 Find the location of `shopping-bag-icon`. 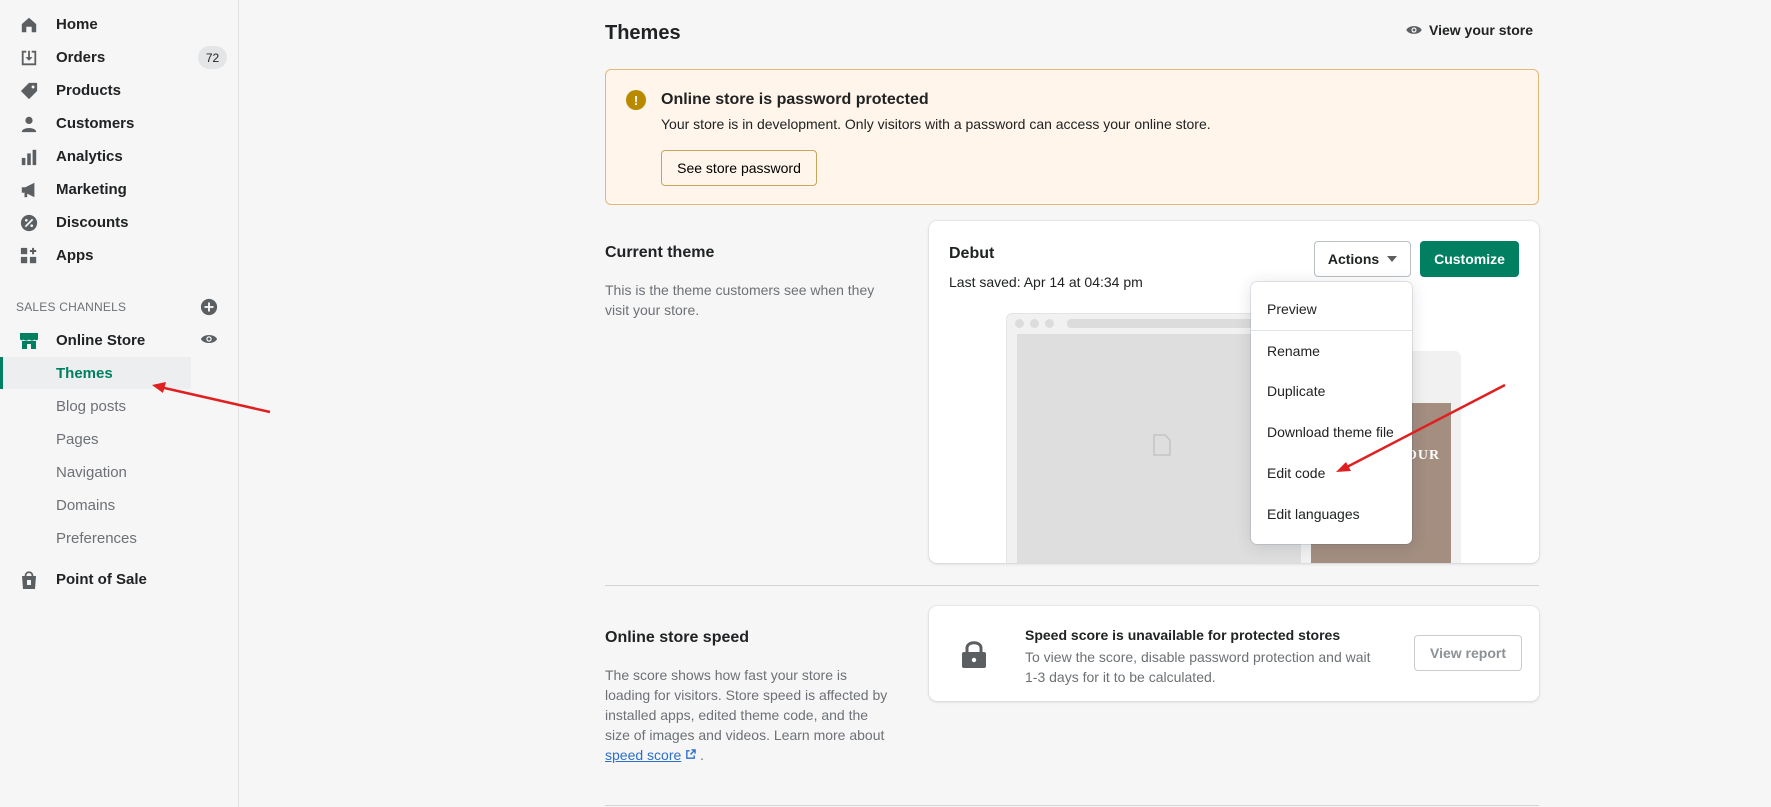

shopping-bag-icon is located at coordinates (29, 580).